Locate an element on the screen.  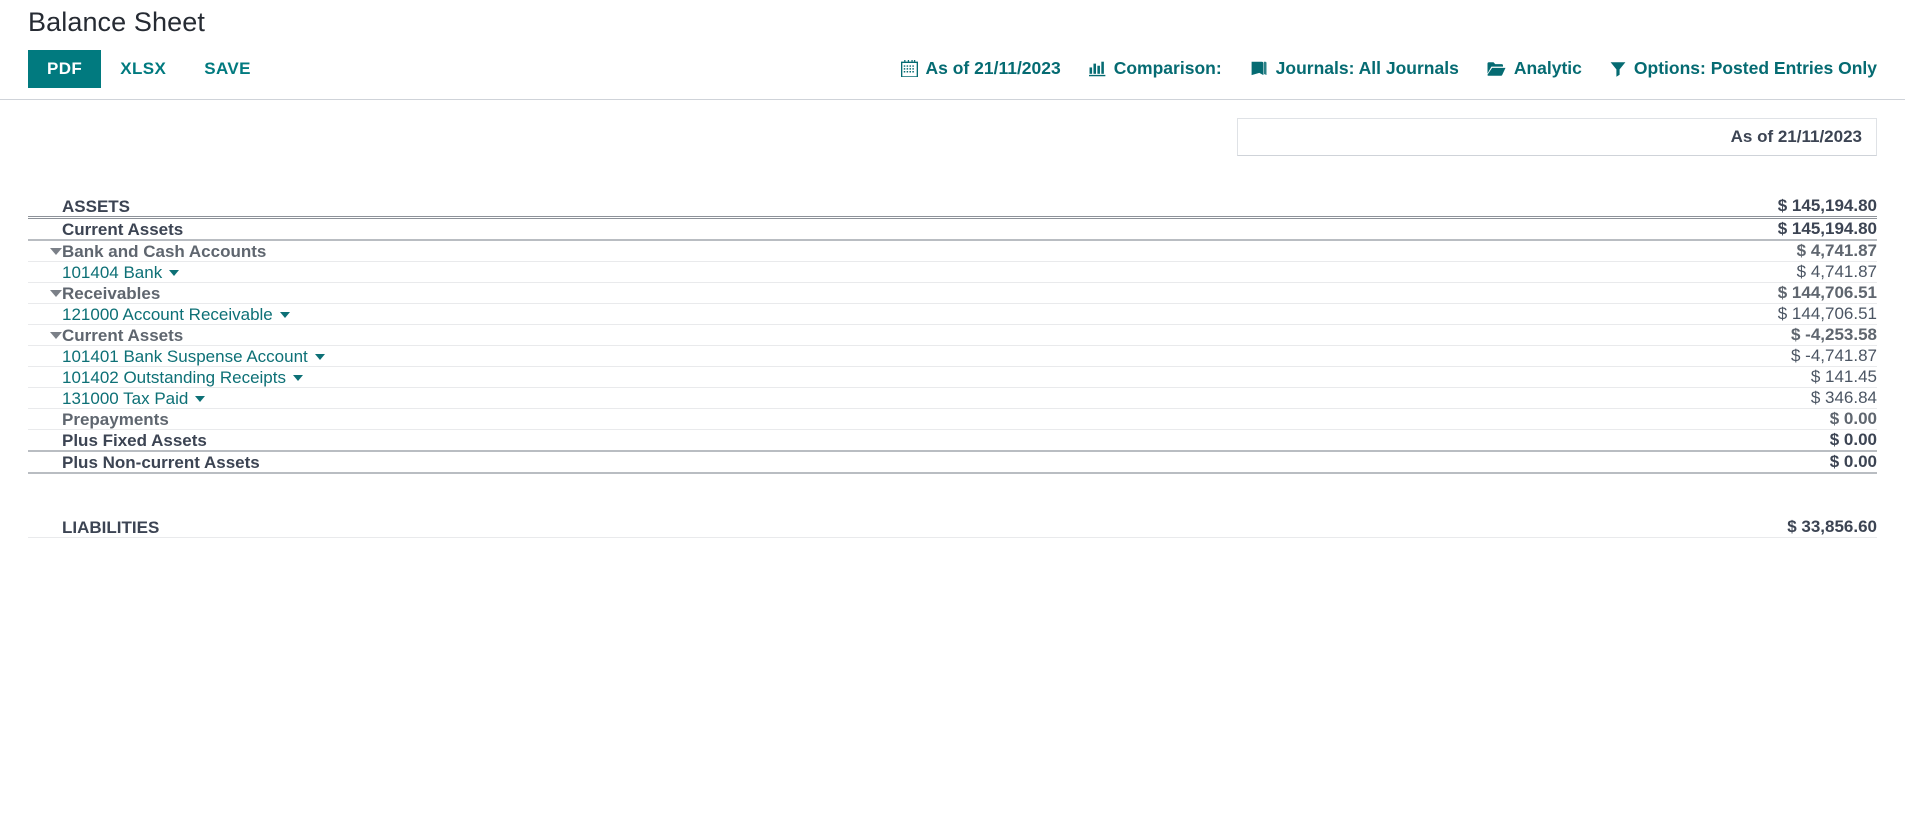
filter-icon is located at coordinates (1618, 69).